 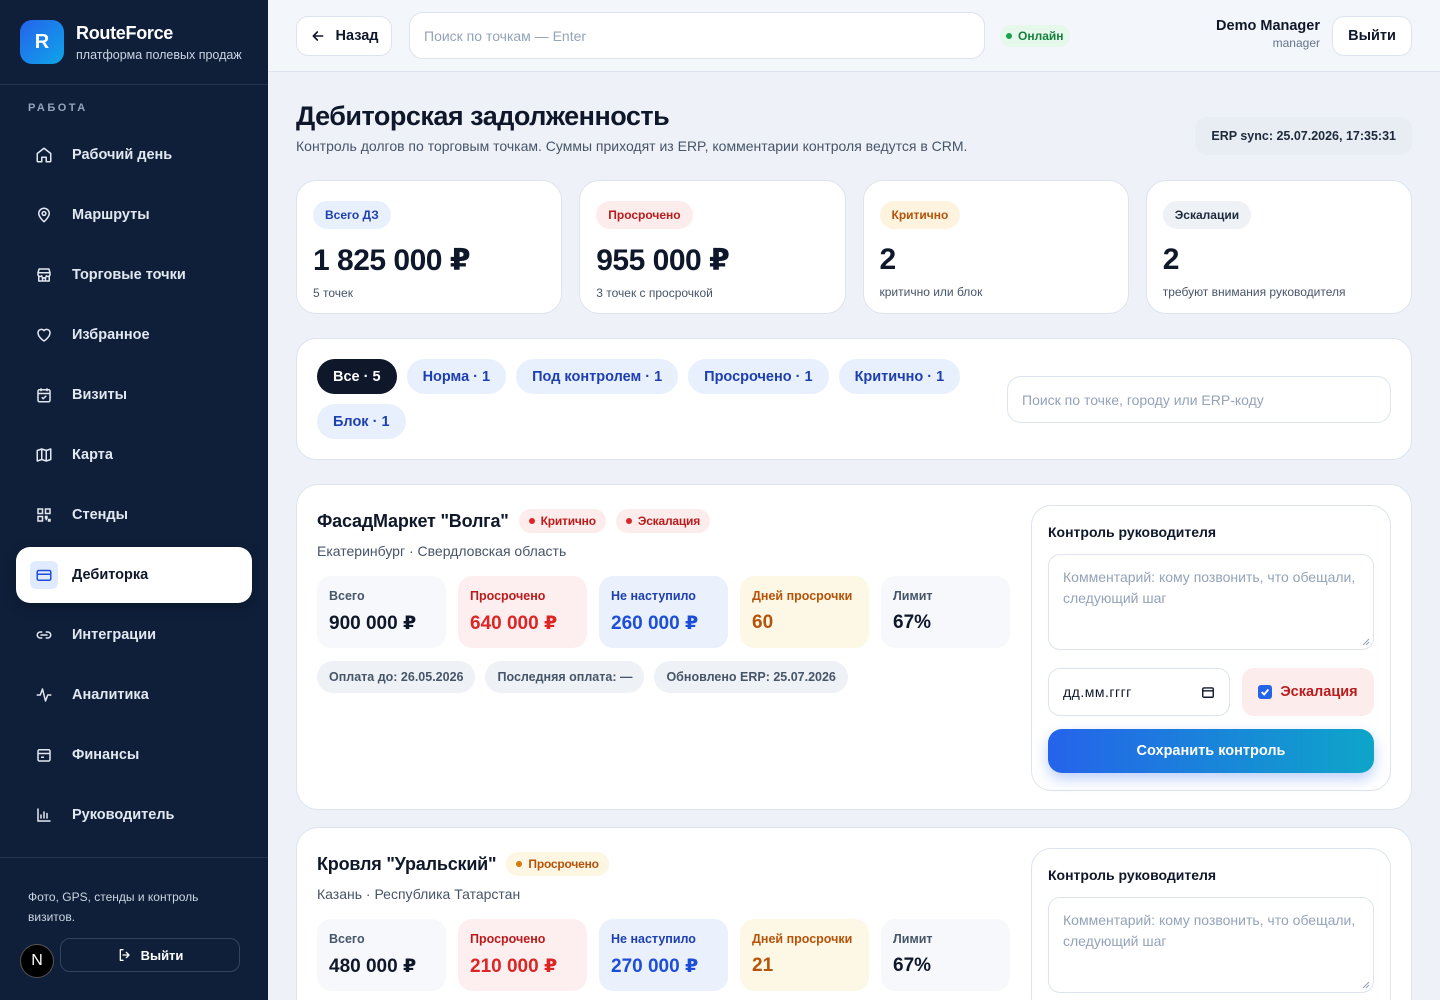 What do you see at coordinates (134, 515) in the screenshot?
I see `sidebar-item-stands: Стенды` at bounding box center [134, 515].